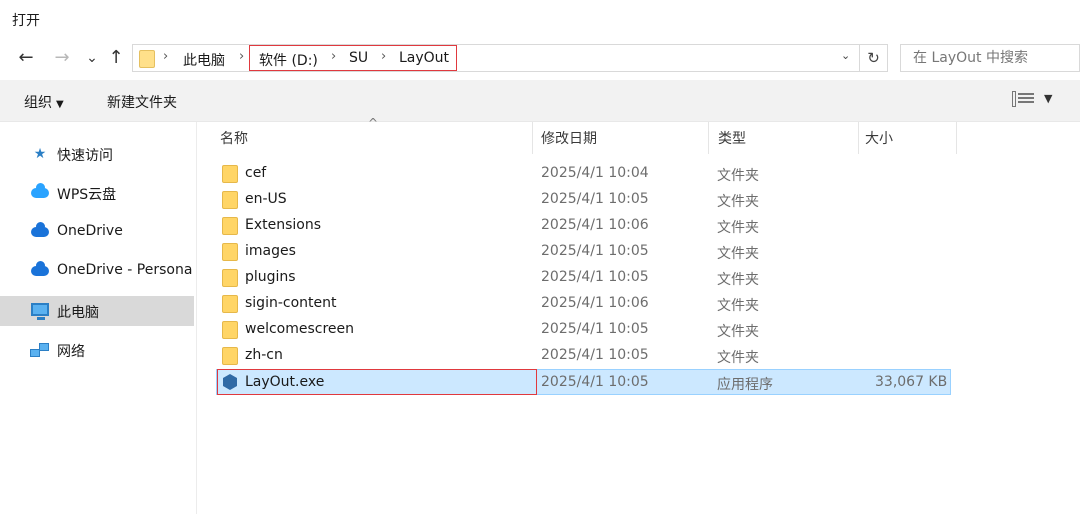 This screenshot has height=514, width=1080. Describe the element at coordinates (911, 382) in the screenshot. I see `file-size: 33,067 KB` at that location.